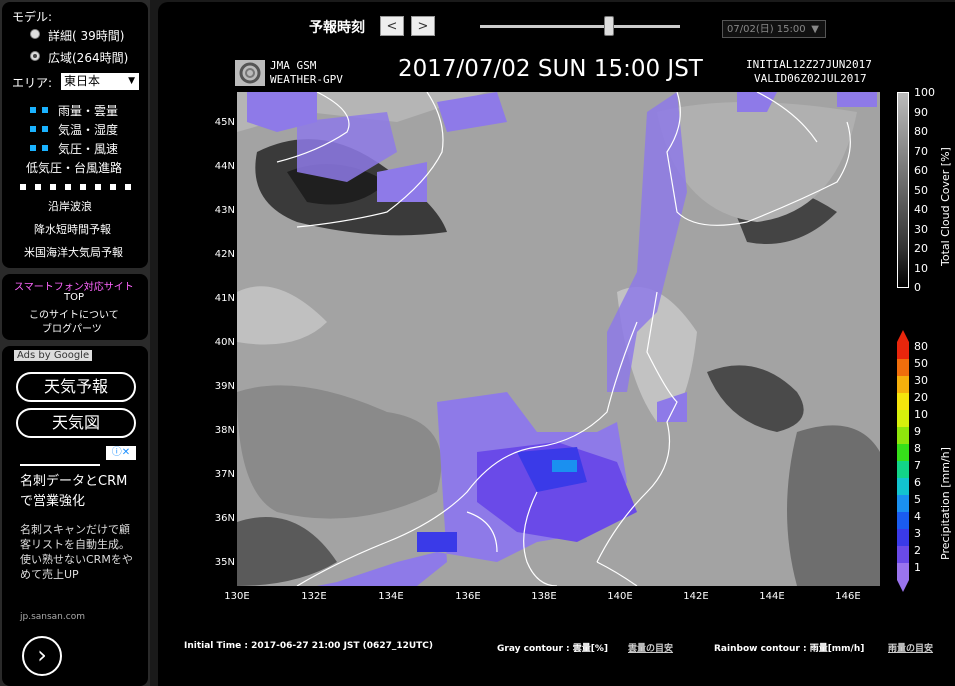 The height and width of the screenshot is (686, 955). What do you see at coordinates (924, 92) in the screenshot?
I see `cloud-label: 100` at bounding box center [924, 92].